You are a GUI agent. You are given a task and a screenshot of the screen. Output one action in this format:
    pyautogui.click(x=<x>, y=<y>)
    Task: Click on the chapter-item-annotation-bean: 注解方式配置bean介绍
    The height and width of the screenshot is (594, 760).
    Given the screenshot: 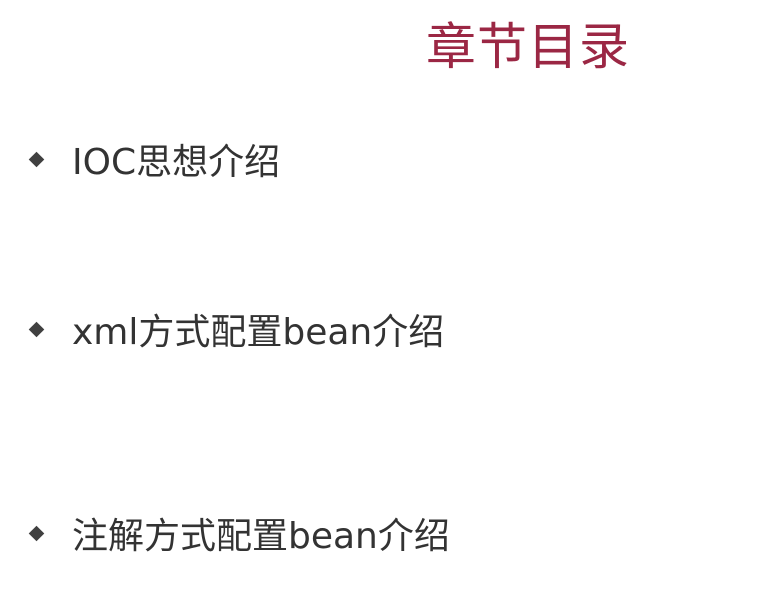 What is the action you would take?
    pyautogui.click(x=238, y=533)
    